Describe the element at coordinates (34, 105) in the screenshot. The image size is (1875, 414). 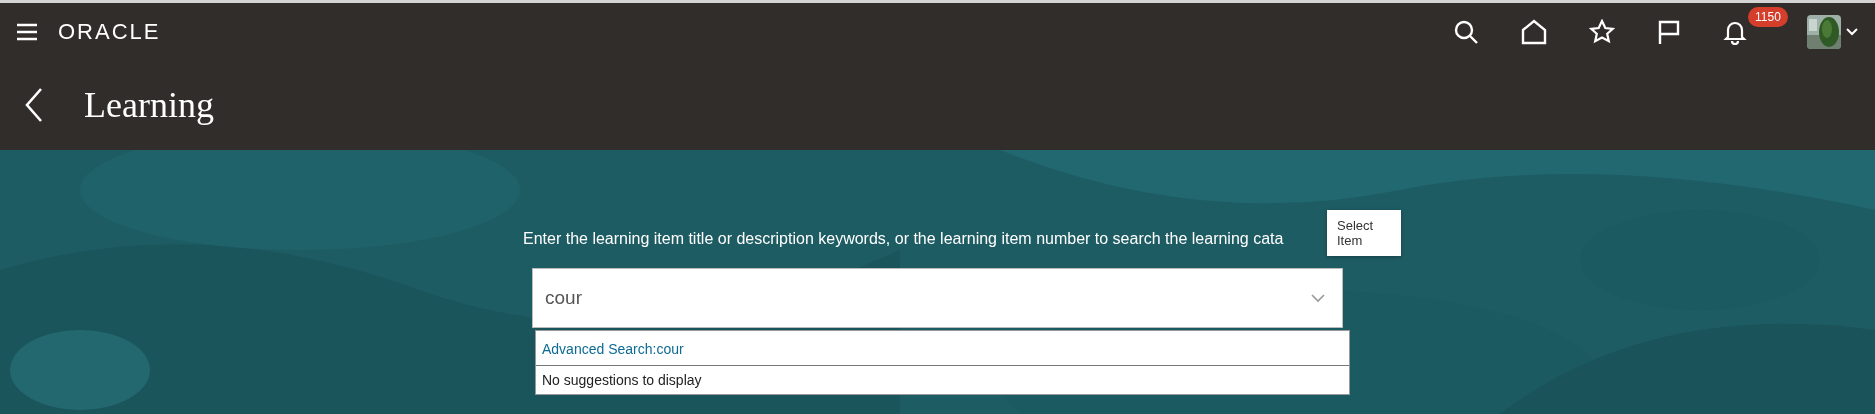
I see `back-icon` at that location.